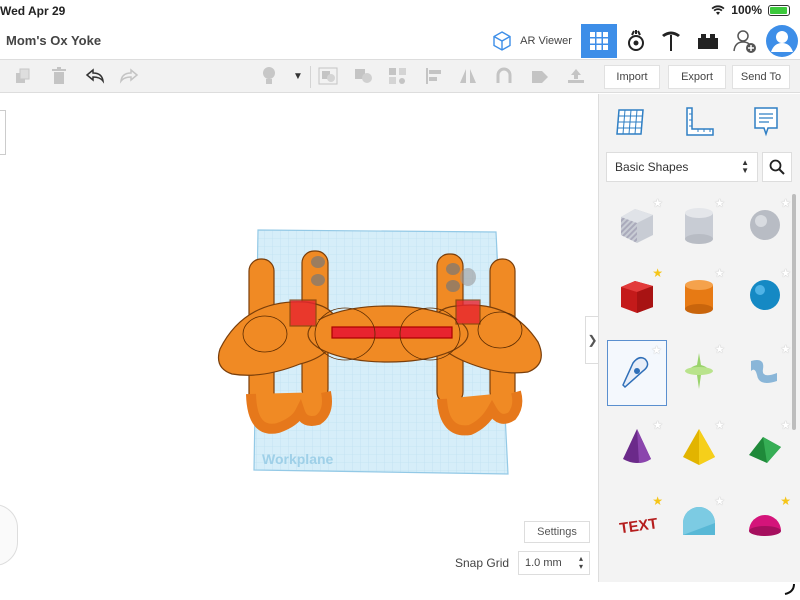  What do you see at coordinates (576, 76) in the screenshot?
I see `cruise-icon` at bounding box center [576, 76].